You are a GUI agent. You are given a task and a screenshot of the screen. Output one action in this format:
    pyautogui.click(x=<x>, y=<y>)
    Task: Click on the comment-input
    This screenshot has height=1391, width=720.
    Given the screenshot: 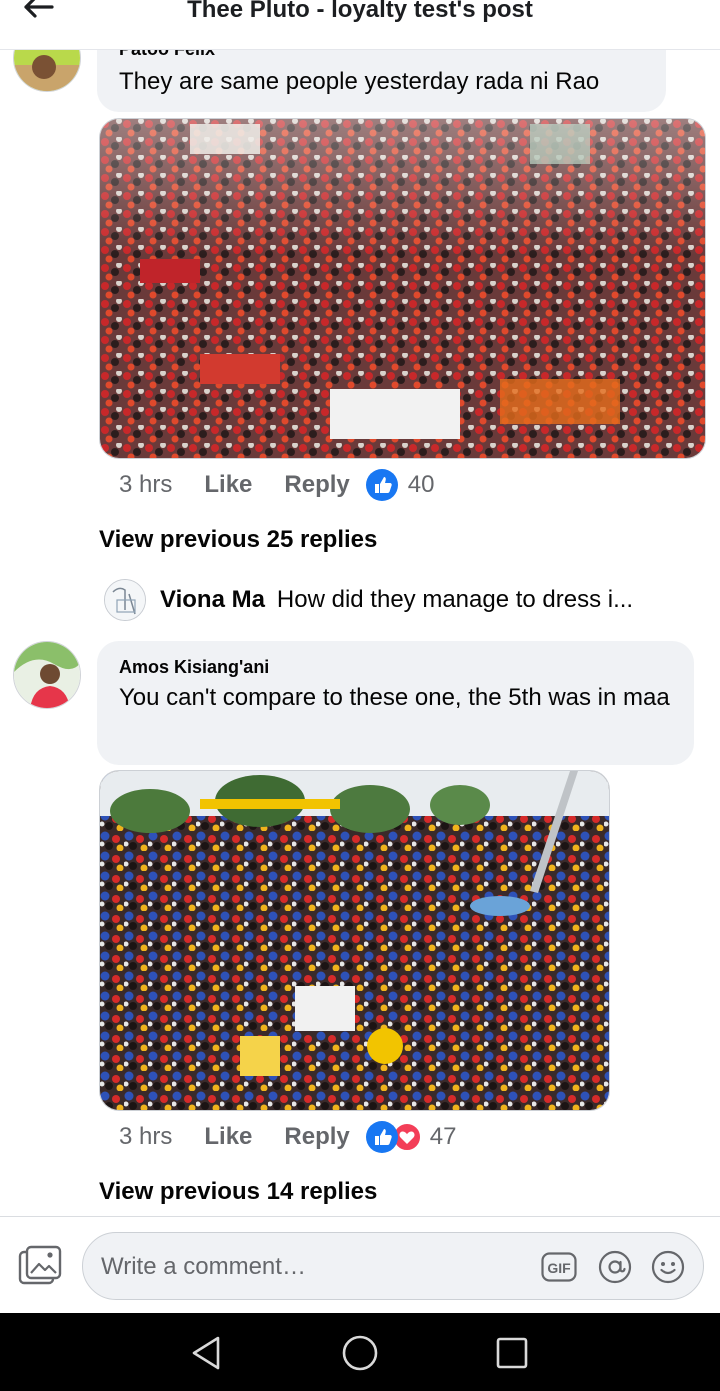 What is the action you would take?
    pyautogui.click(x=311, y=1267)
    